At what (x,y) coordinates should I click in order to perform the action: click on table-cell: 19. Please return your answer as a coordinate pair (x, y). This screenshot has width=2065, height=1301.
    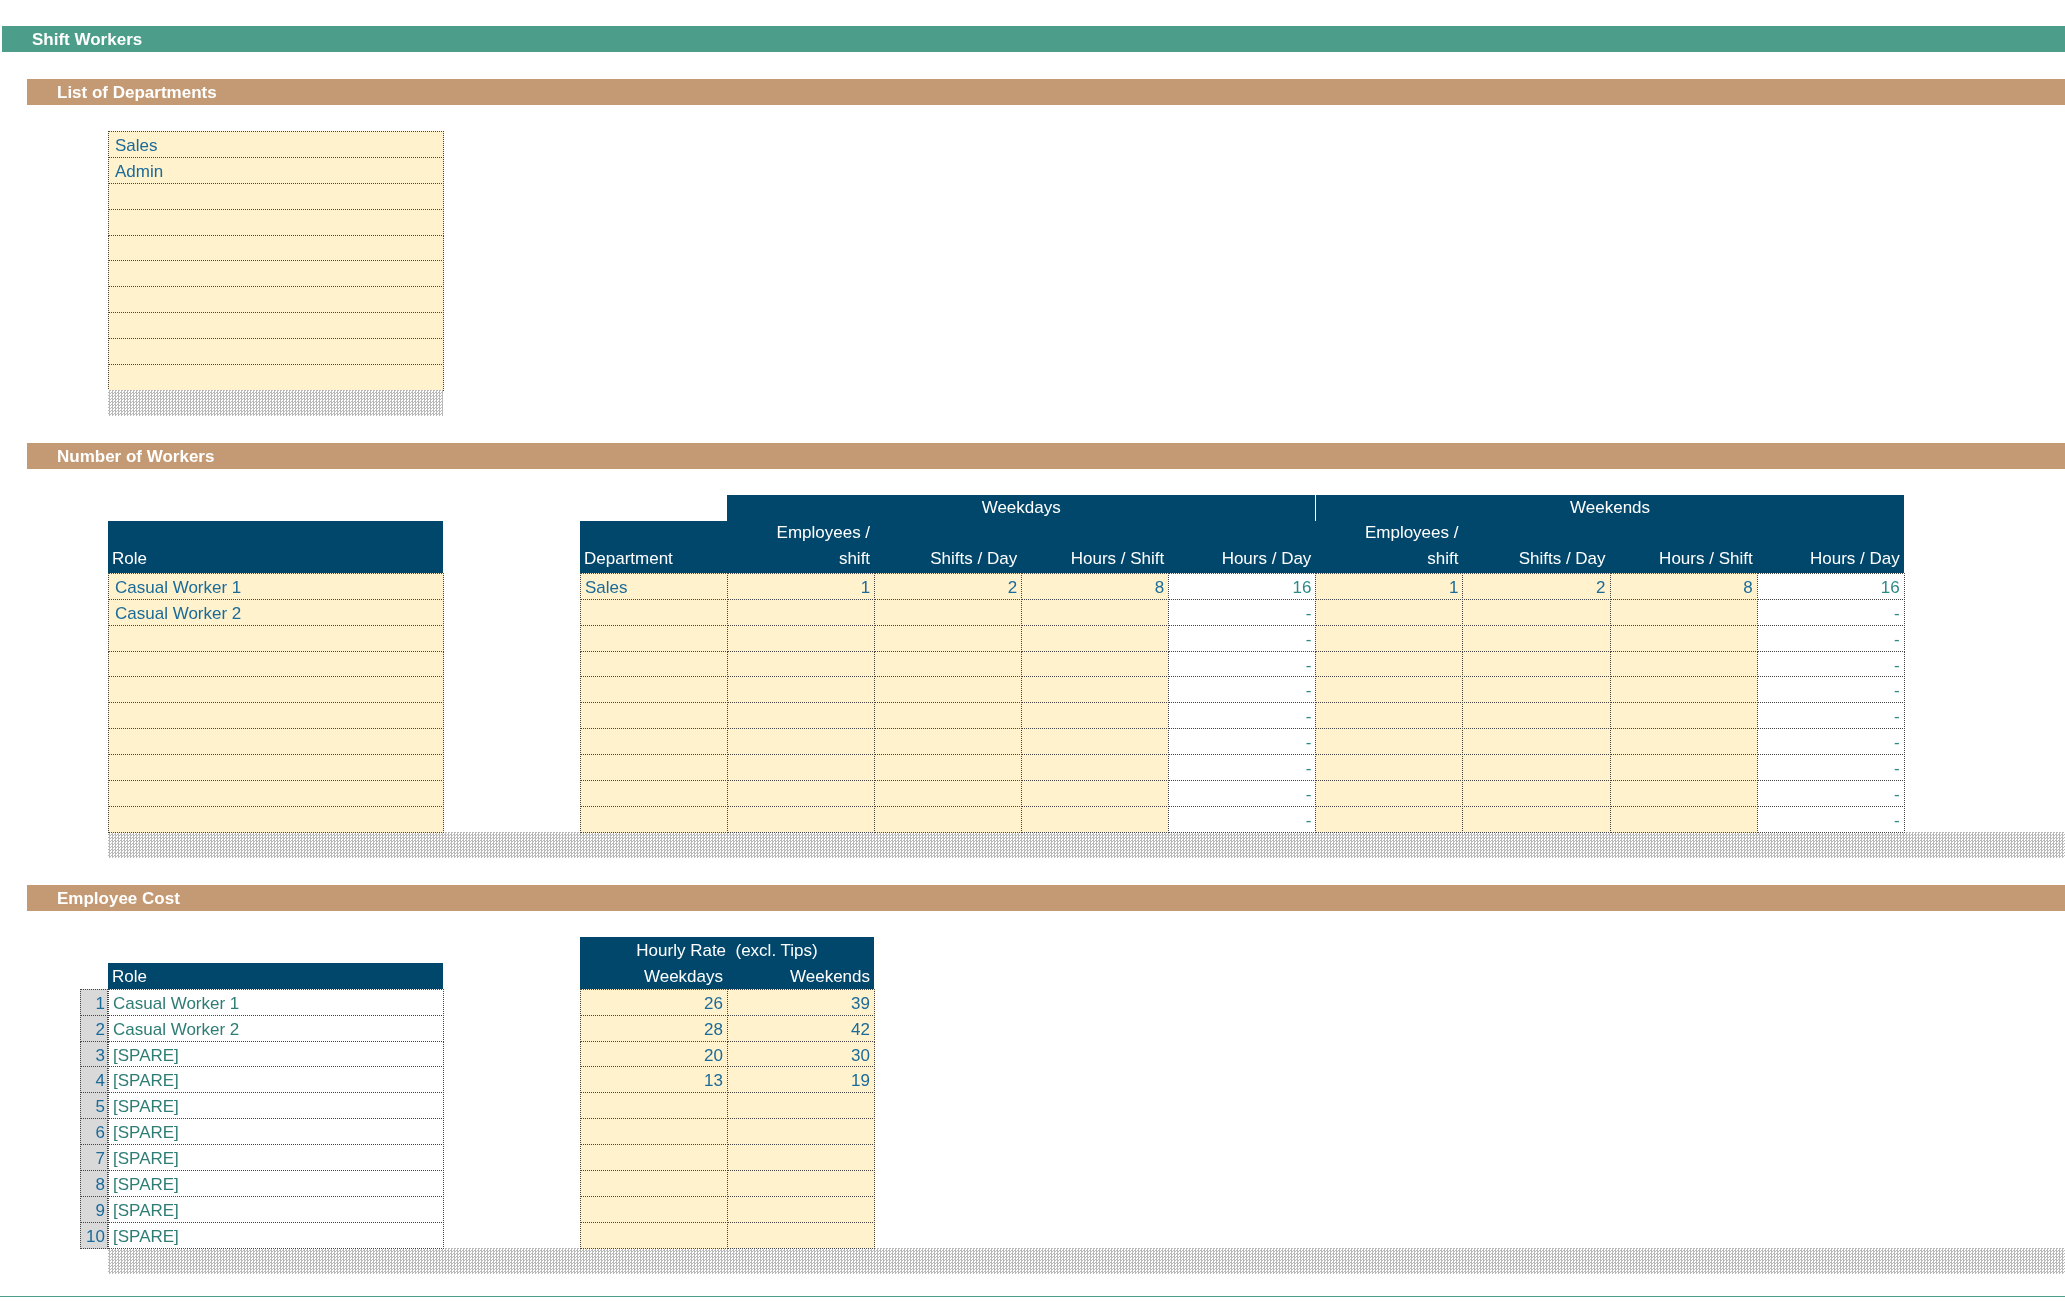
    Looking at the image, I should click on (801, 1080).